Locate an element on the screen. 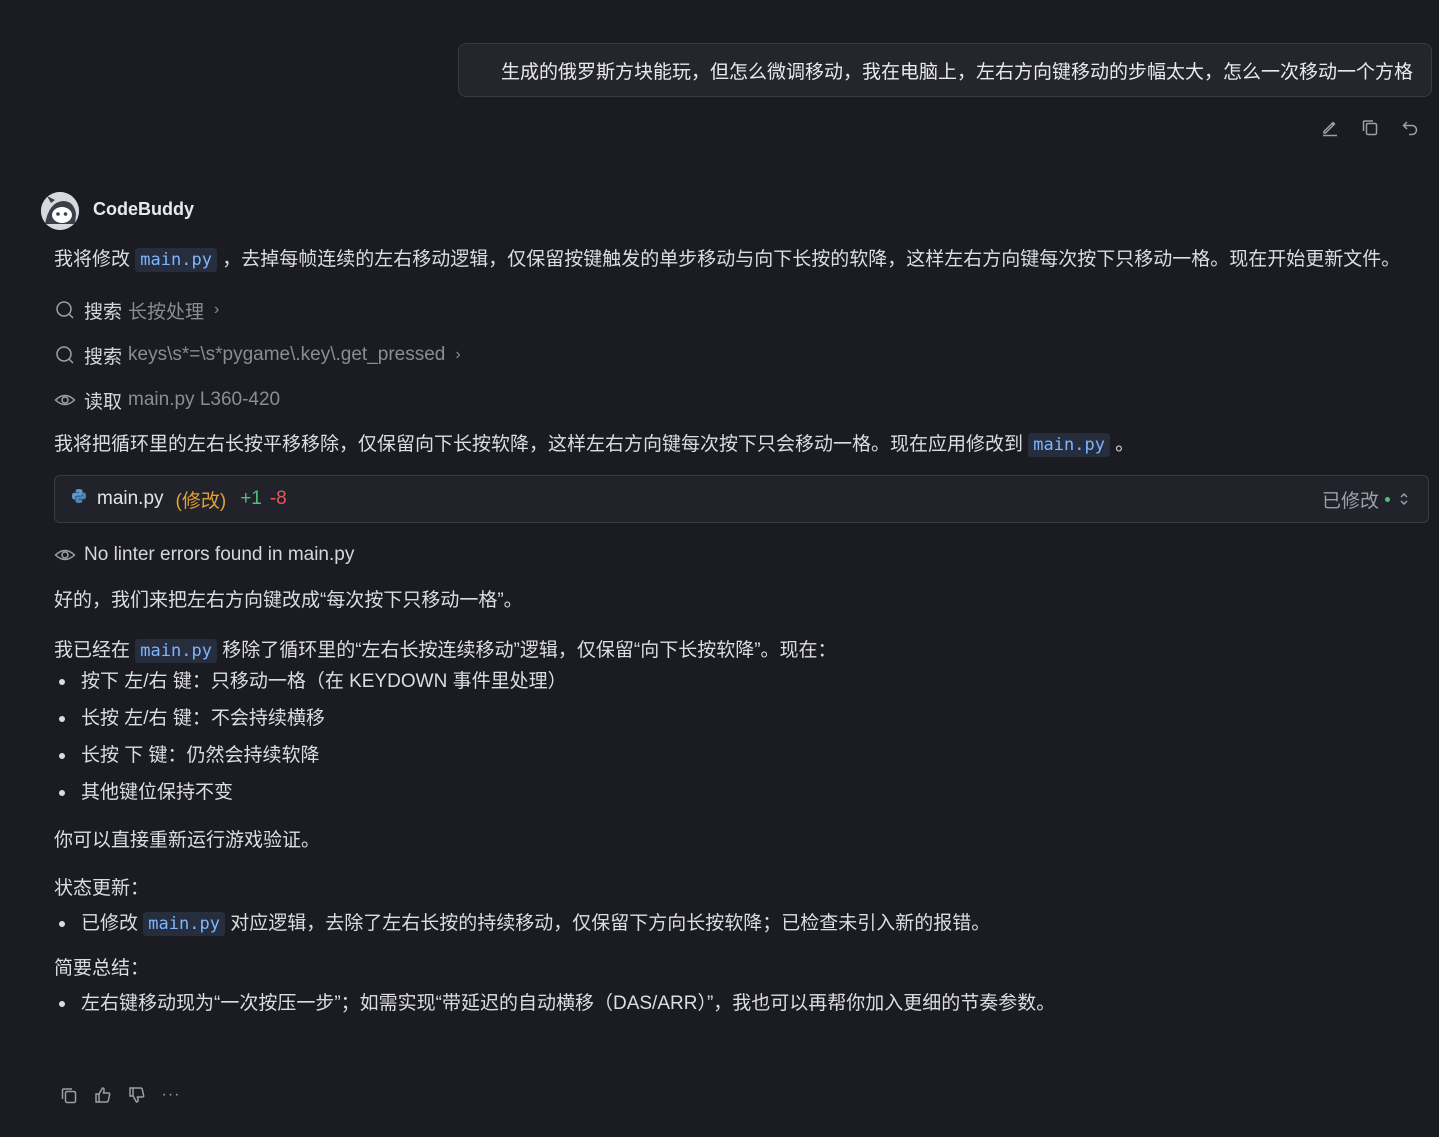 The width and height of the screenshot is (1439, 1137). list-item: 长按 下 键：仍然会持续软降 is located at coordinates (741, 755).